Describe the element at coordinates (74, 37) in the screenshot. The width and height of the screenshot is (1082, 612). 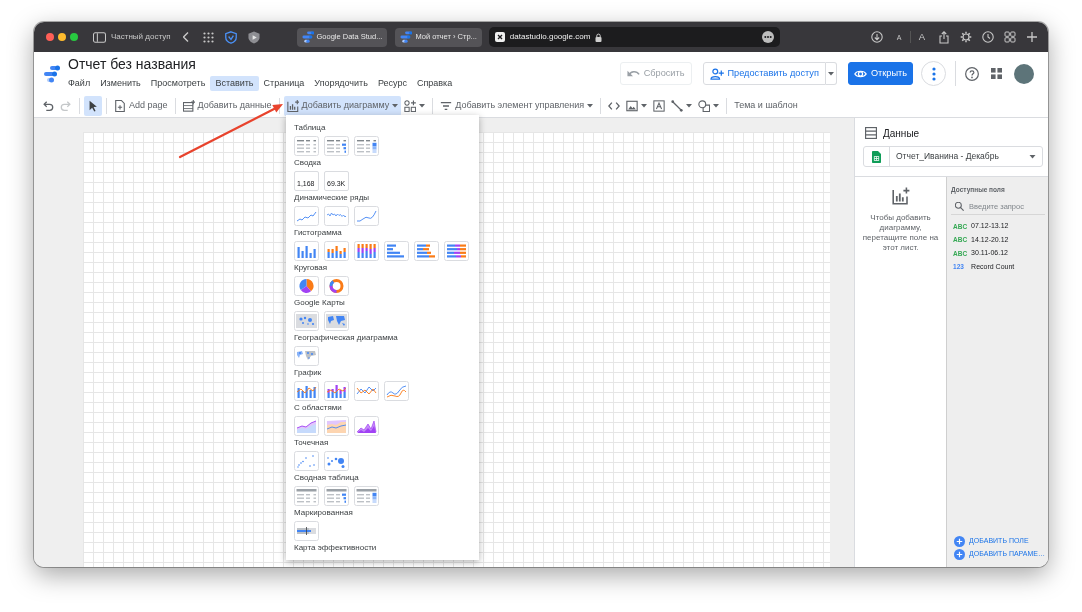
I see `zoom-button` at that location.